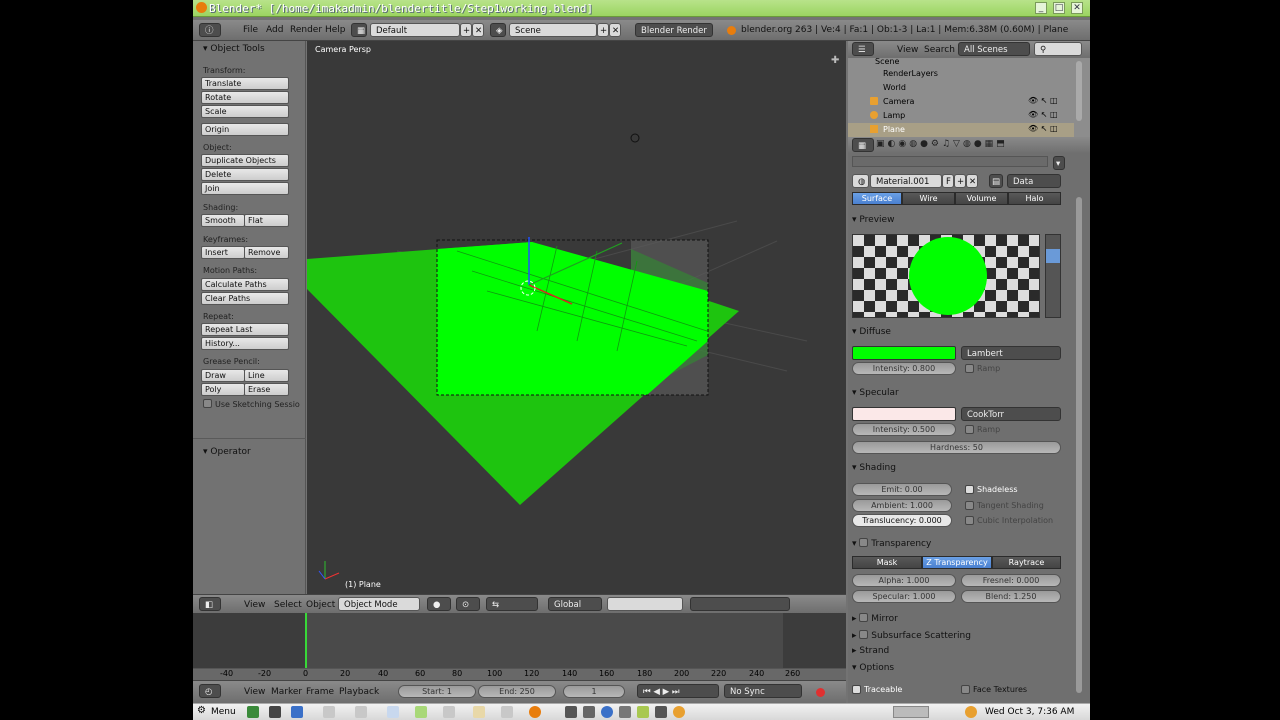 The image size is (1280, 720). I want to click on orientation-select: Global, so click(575, 604).